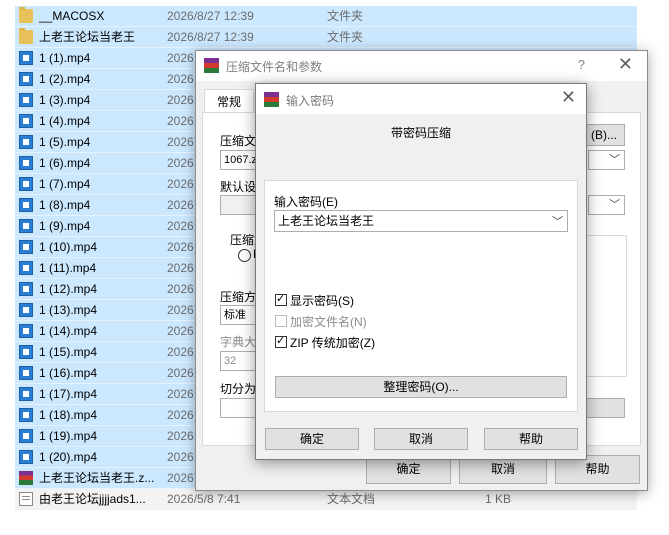  What do you see at coordinates (68, 331) in the screenshot?
I see `file-name: 1 (14).mp4` at bounding box center [68, 331].